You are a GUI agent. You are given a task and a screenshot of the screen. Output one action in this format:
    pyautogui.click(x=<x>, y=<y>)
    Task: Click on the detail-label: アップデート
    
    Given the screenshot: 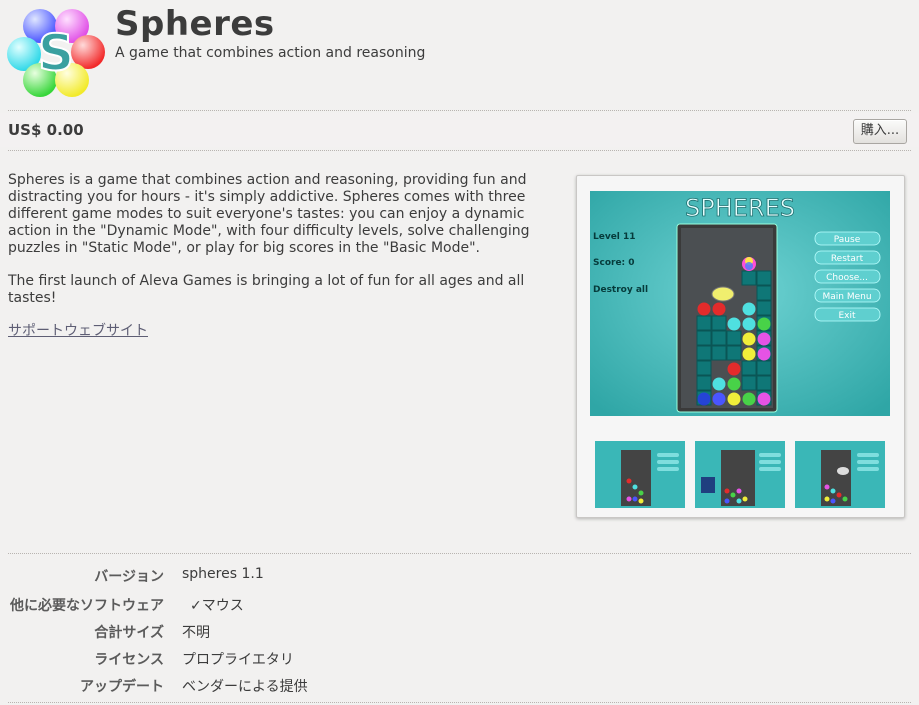 What is the action you would take?
    pyautogui.click(x=122, y=687)
    